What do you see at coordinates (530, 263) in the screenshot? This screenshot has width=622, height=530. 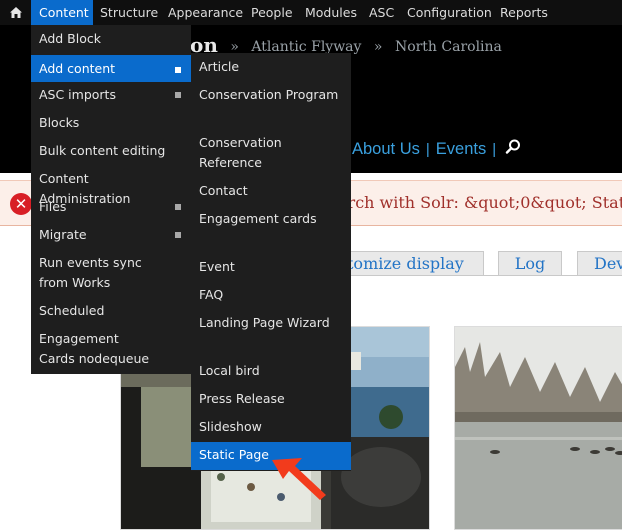 I see `tab-log: Log` at bounding box center [530, 263].